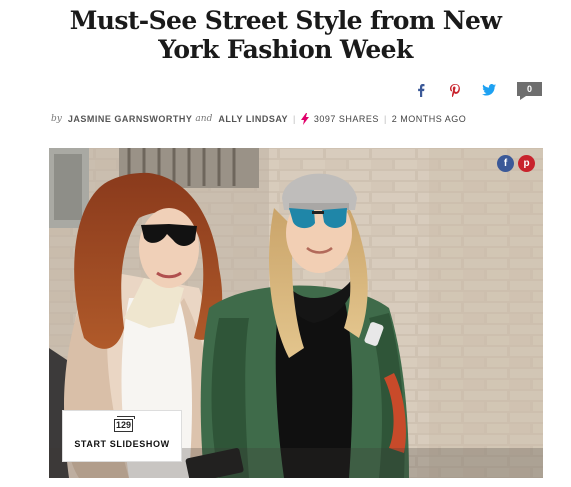 This screenshot has height=487, width=571. What do you see at coordinates (124, 424) in the screenshot?
I see `slideshow-count-icon: 129` at bounding box center [124, 424].